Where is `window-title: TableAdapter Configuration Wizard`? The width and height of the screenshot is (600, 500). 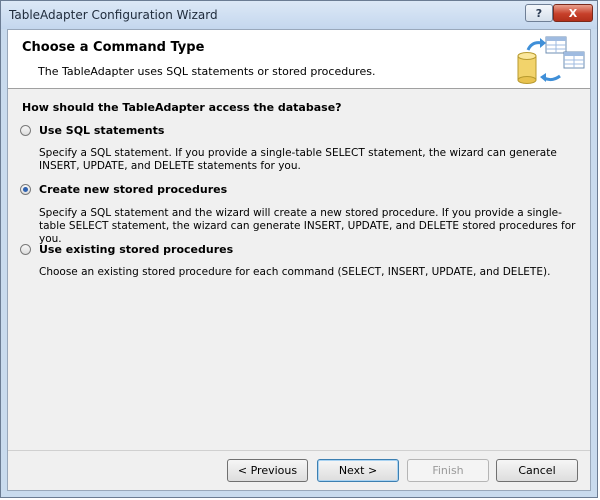
window-title: TableAdapter Configuration Wizard is located at coordinates (113, 15).